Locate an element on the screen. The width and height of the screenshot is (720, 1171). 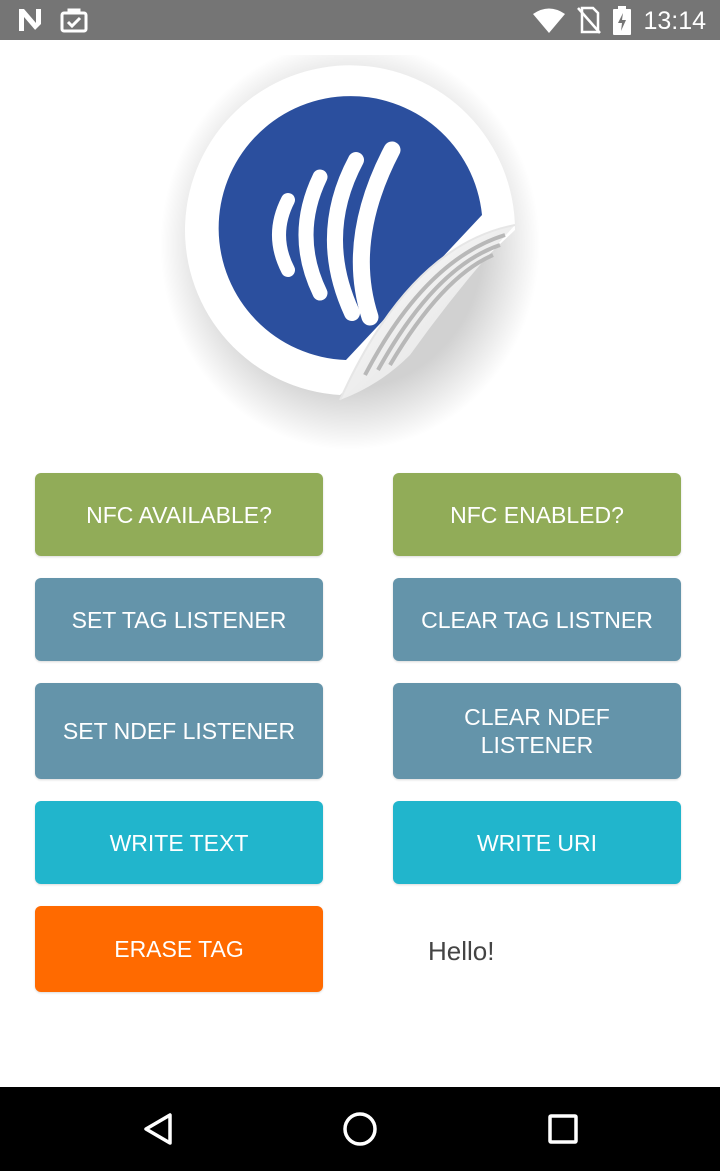
nfc-enabled-label: NFC ENABLED? is located at coordinates (537, 514).